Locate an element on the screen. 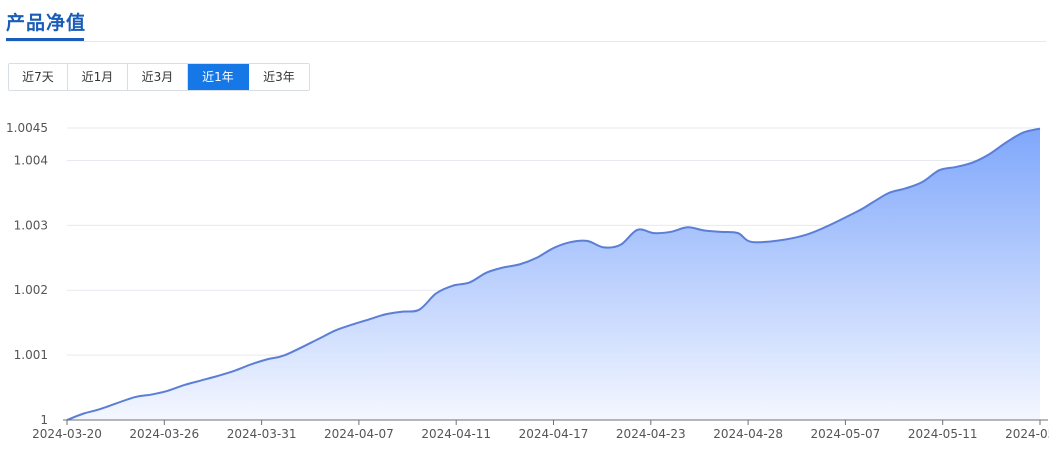 Image resolution: width=1049 pixels, height=453 pixels. header-divider is located at coordinates (526, 41).